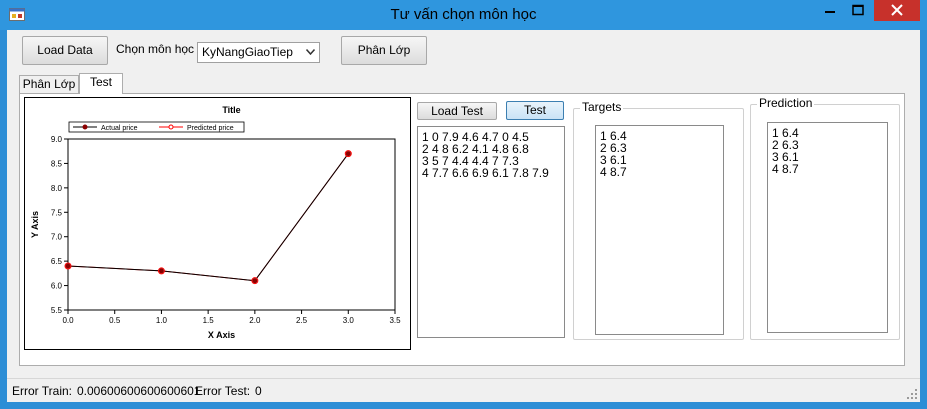 The image size is (927, 409). I want to click on x-tick-label: 1.5, so click(209, 320).